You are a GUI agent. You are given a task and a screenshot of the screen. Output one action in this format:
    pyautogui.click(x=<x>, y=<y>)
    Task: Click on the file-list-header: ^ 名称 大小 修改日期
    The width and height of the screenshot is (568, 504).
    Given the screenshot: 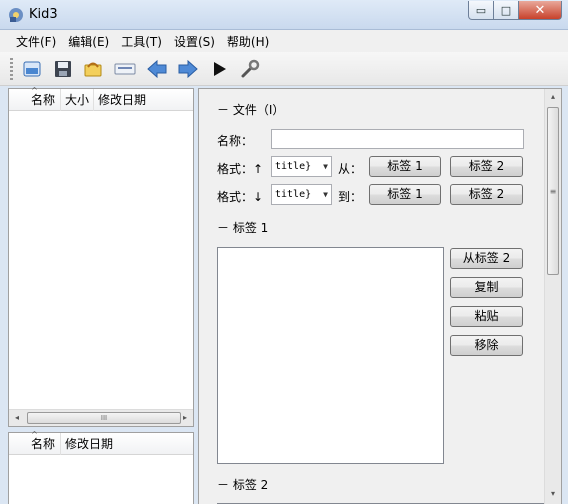 What is the action you would take?
    pyautogui.click(x=101, y=98)
    